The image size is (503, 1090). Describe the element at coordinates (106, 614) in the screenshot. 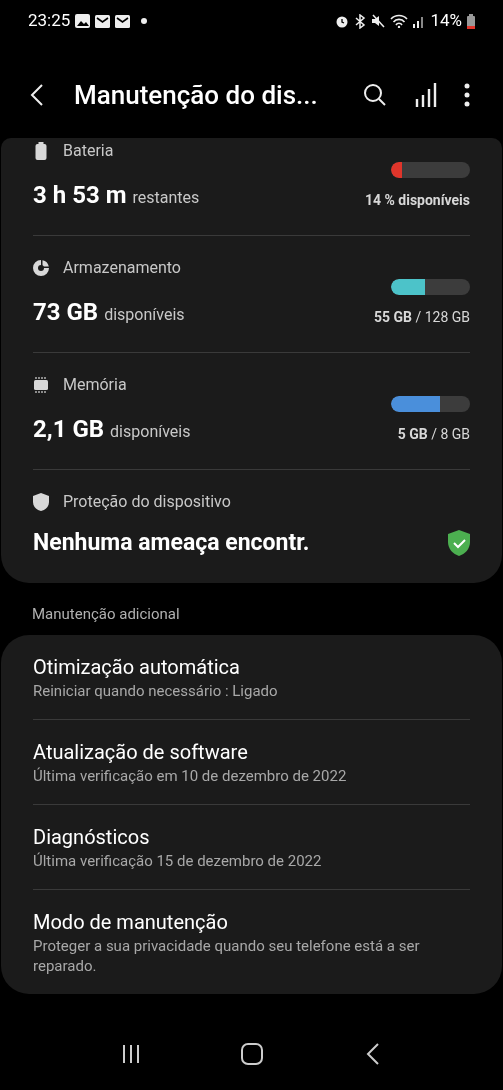

I see `section-title: Manutenção adicional` at that location.